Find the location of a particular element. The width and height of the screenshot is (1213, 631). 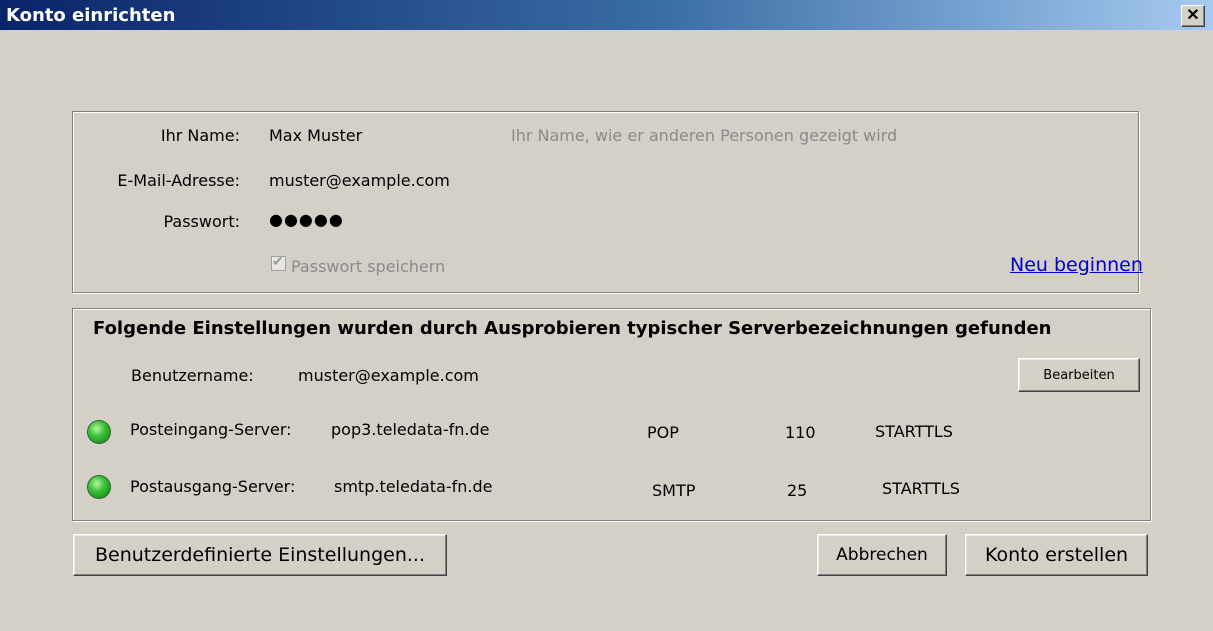

cancel-button: Abbrechen is located at coordinates (882, 555).